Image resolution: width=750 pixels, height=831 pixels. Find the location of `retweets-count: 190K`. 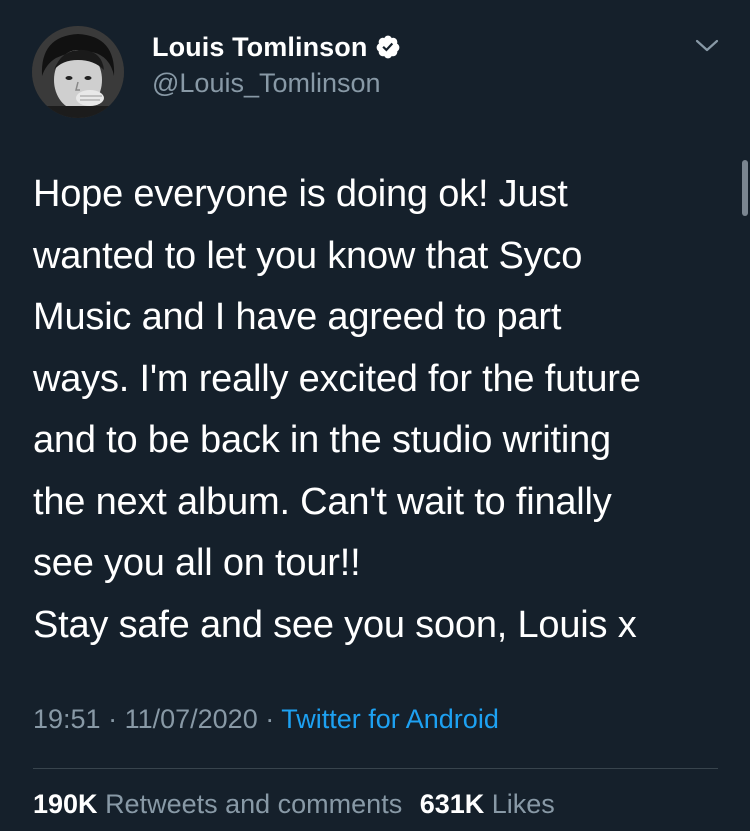

retweets-count: 190K is located at coordinates (65, 804).